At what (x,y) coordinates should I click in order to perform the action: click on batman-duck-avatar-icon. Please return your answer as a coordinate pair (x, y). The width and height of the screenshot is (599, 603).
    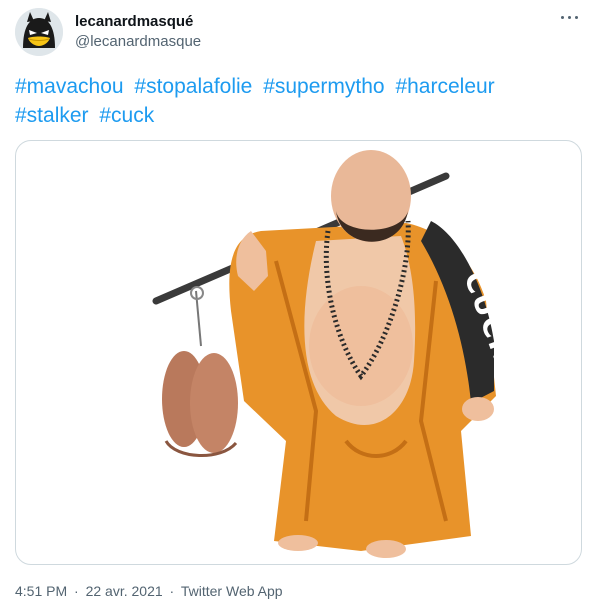
    Looking at the image, I should click on (39, 32).